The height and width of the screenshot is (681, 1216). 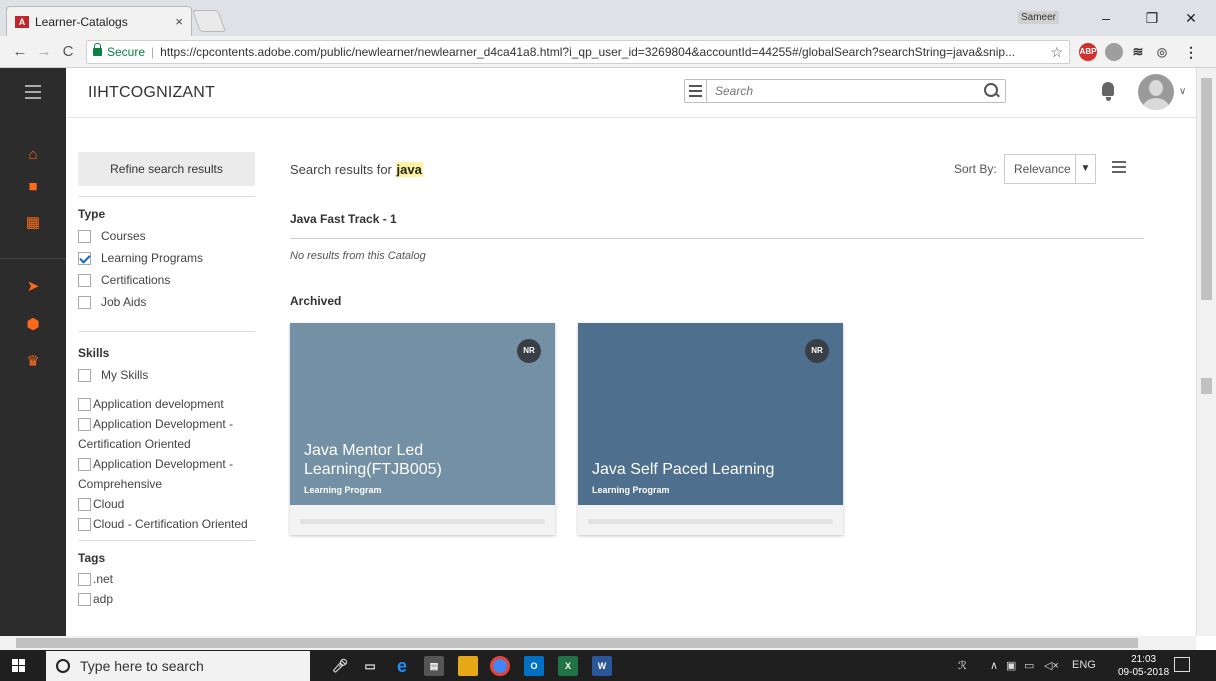 What do you see at coordinates (166, 280) in the screenshot?
I see `filter-type-option: Certifications` at bounding box center [166, 280].